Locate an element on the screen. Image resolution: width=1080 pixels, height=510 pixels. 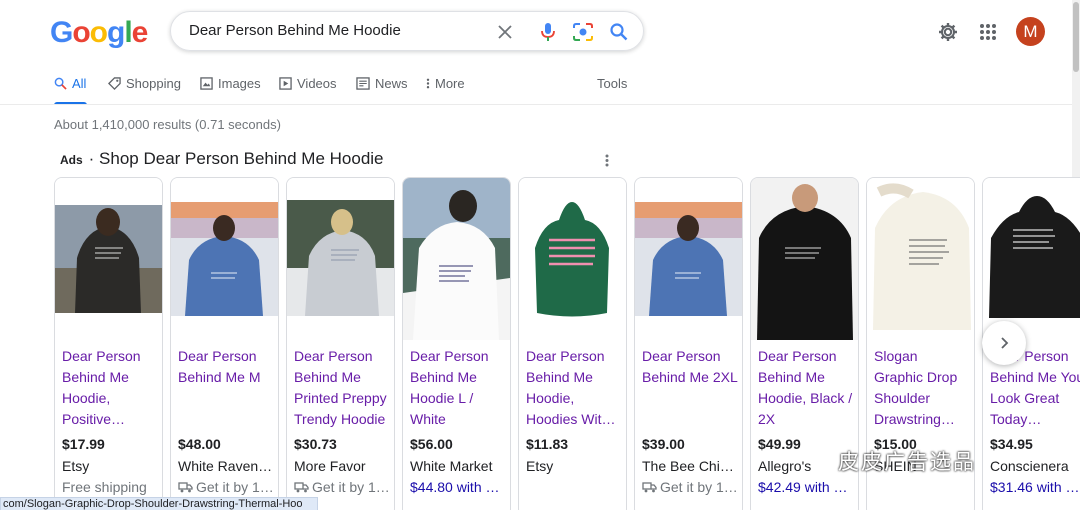
product-price: $49.99 is located at coordinates (779, 444).